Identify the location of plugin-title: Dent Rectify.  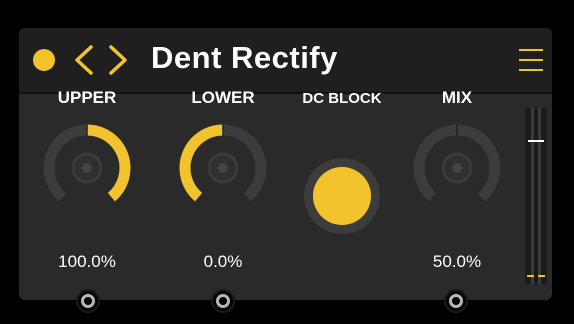
(244, 57).